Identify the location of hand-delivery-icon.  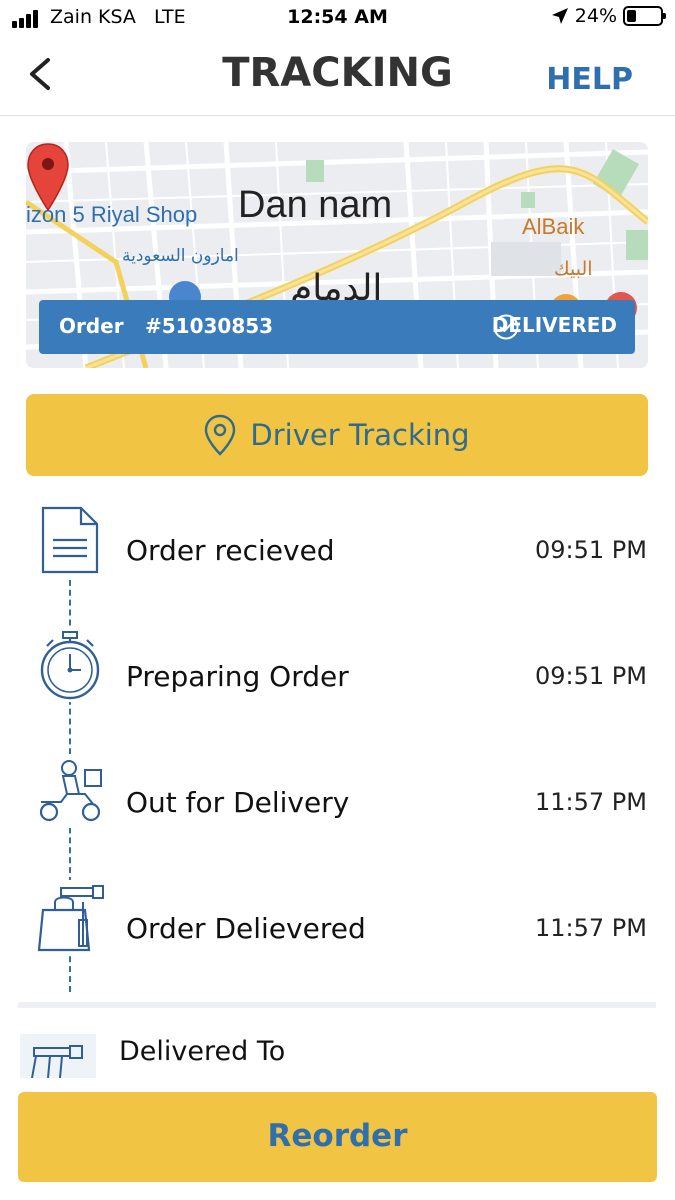
(58, 1056).